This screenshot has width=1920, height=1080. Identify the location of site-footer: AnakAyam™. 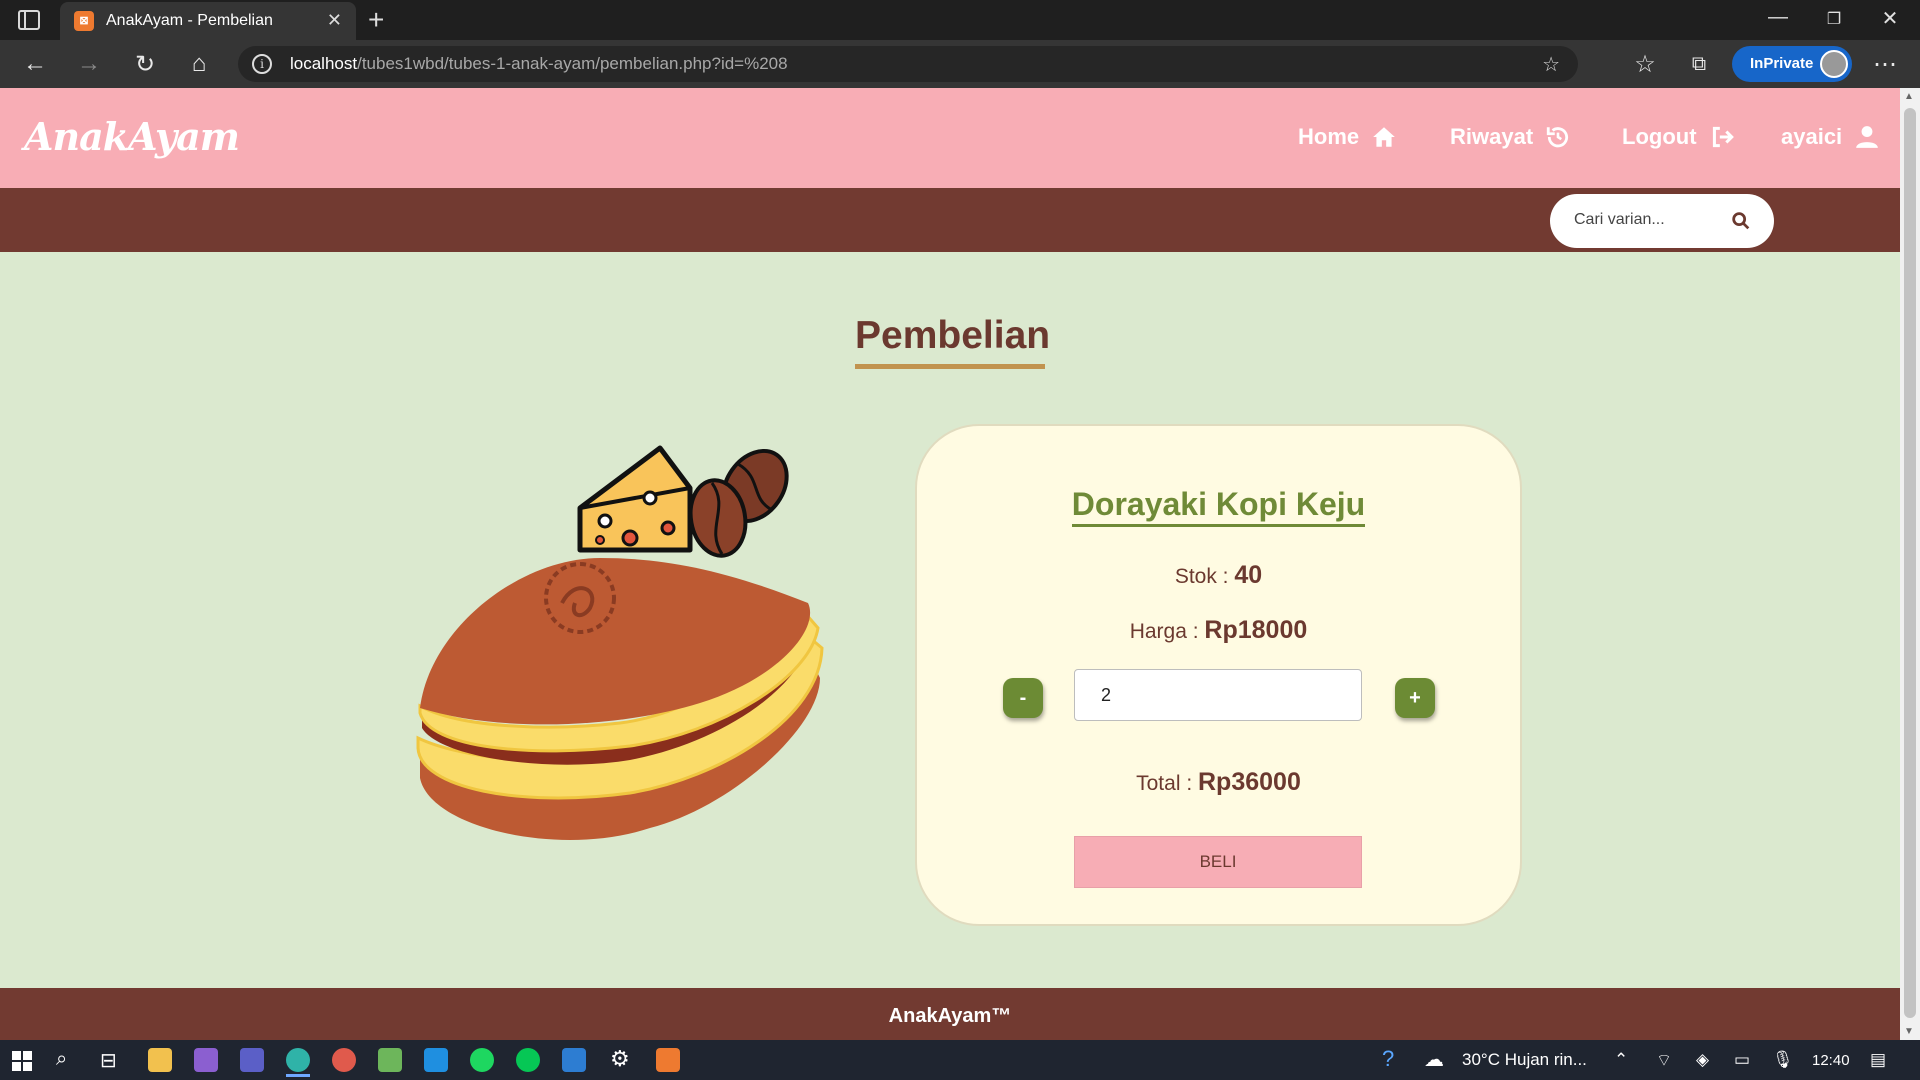
(950, 1014).